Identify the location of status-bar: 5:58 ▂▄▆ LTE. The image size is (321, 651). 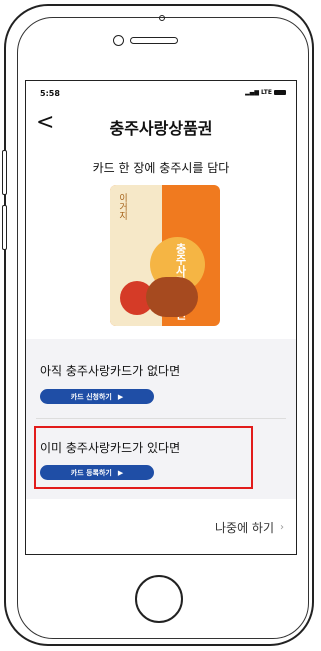
(161, 95).